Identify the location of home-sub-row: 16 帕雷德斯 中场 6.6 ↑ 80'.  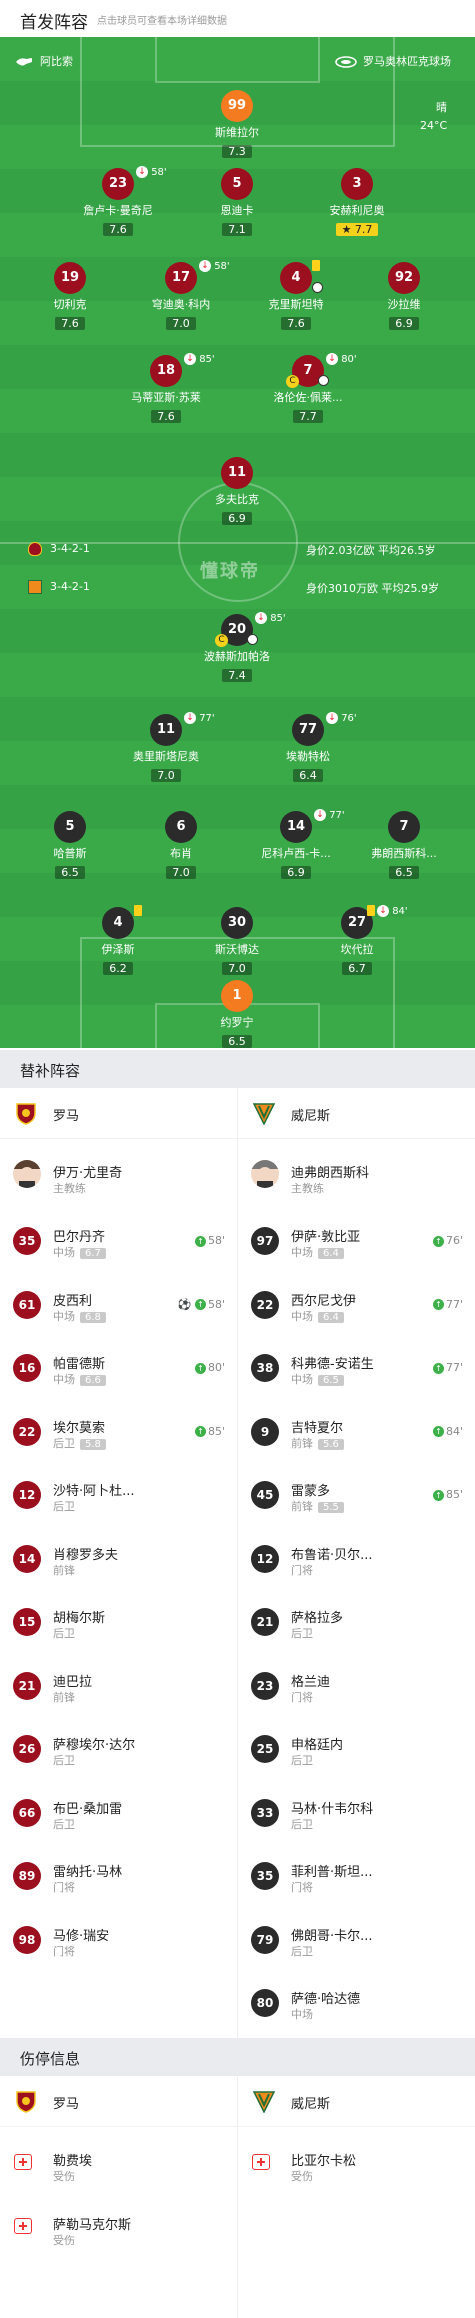
(118, 1368).